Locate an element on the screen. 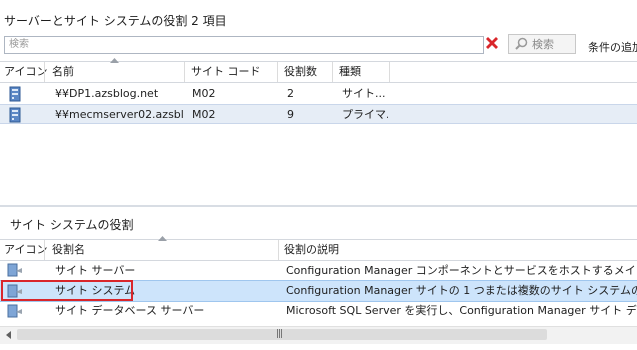 This screenshot has height=350, width=637. column-header-roles: 役割数 is located at coordinates (300, 72).